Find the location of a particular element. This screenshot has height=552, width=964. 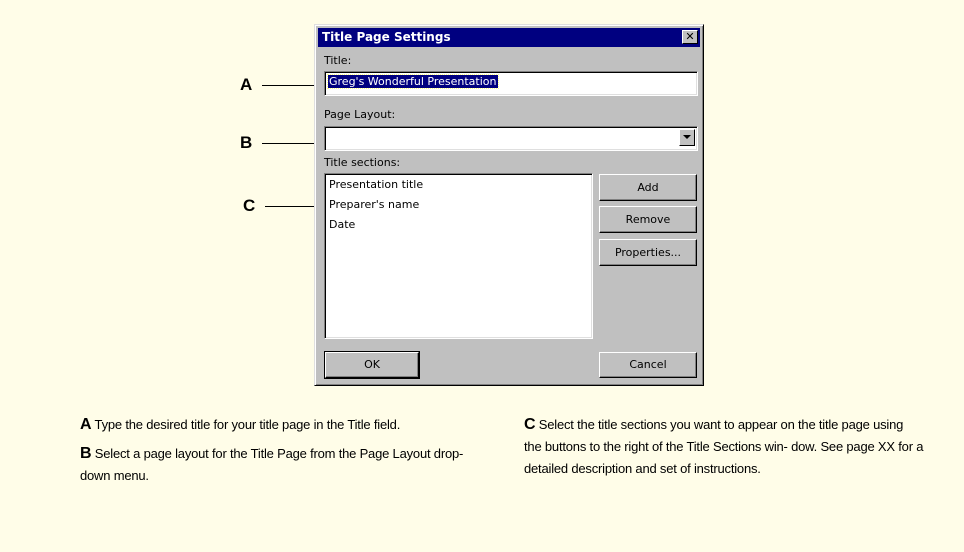

caption-b-letter: B is located at coordinates (86, 453).